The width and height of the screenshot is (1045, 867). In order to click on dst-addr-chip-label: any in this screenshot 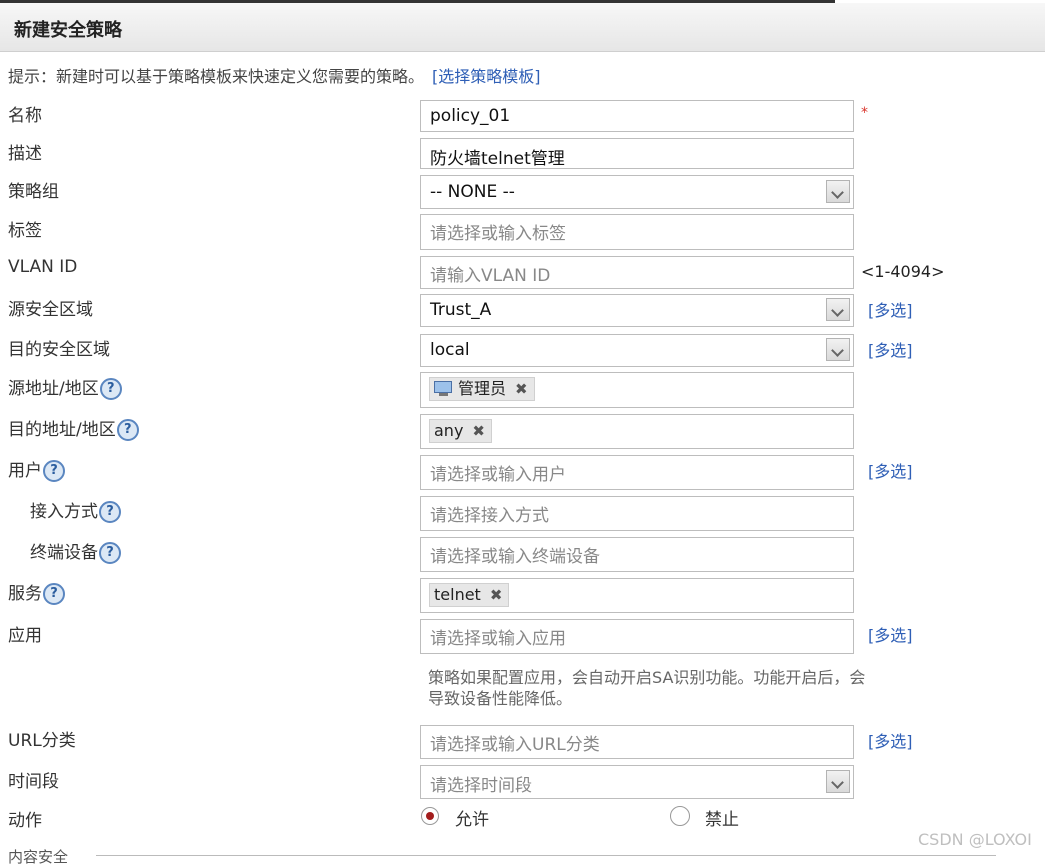, I will do `click(449, 430)`.